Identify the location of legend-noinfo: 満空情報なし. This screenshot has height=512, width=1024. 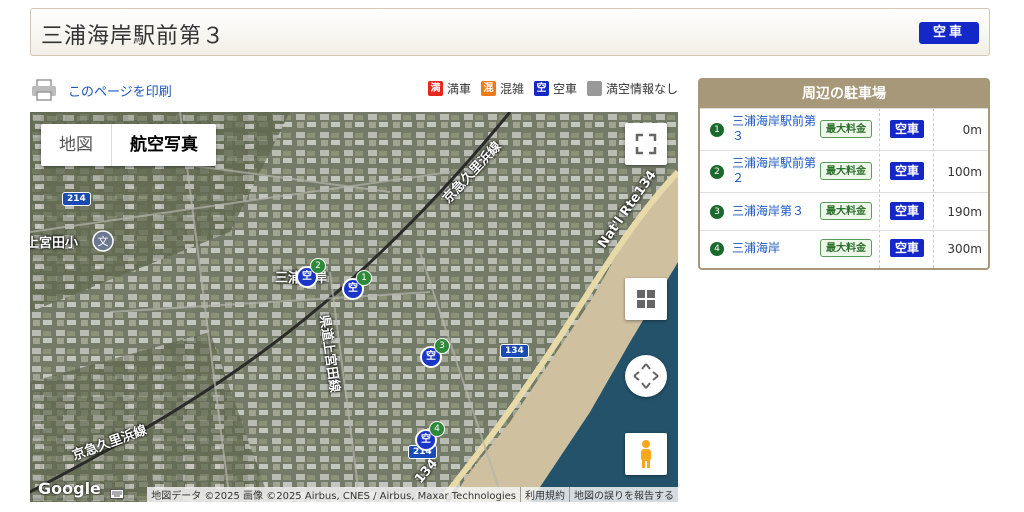
(632, 88).